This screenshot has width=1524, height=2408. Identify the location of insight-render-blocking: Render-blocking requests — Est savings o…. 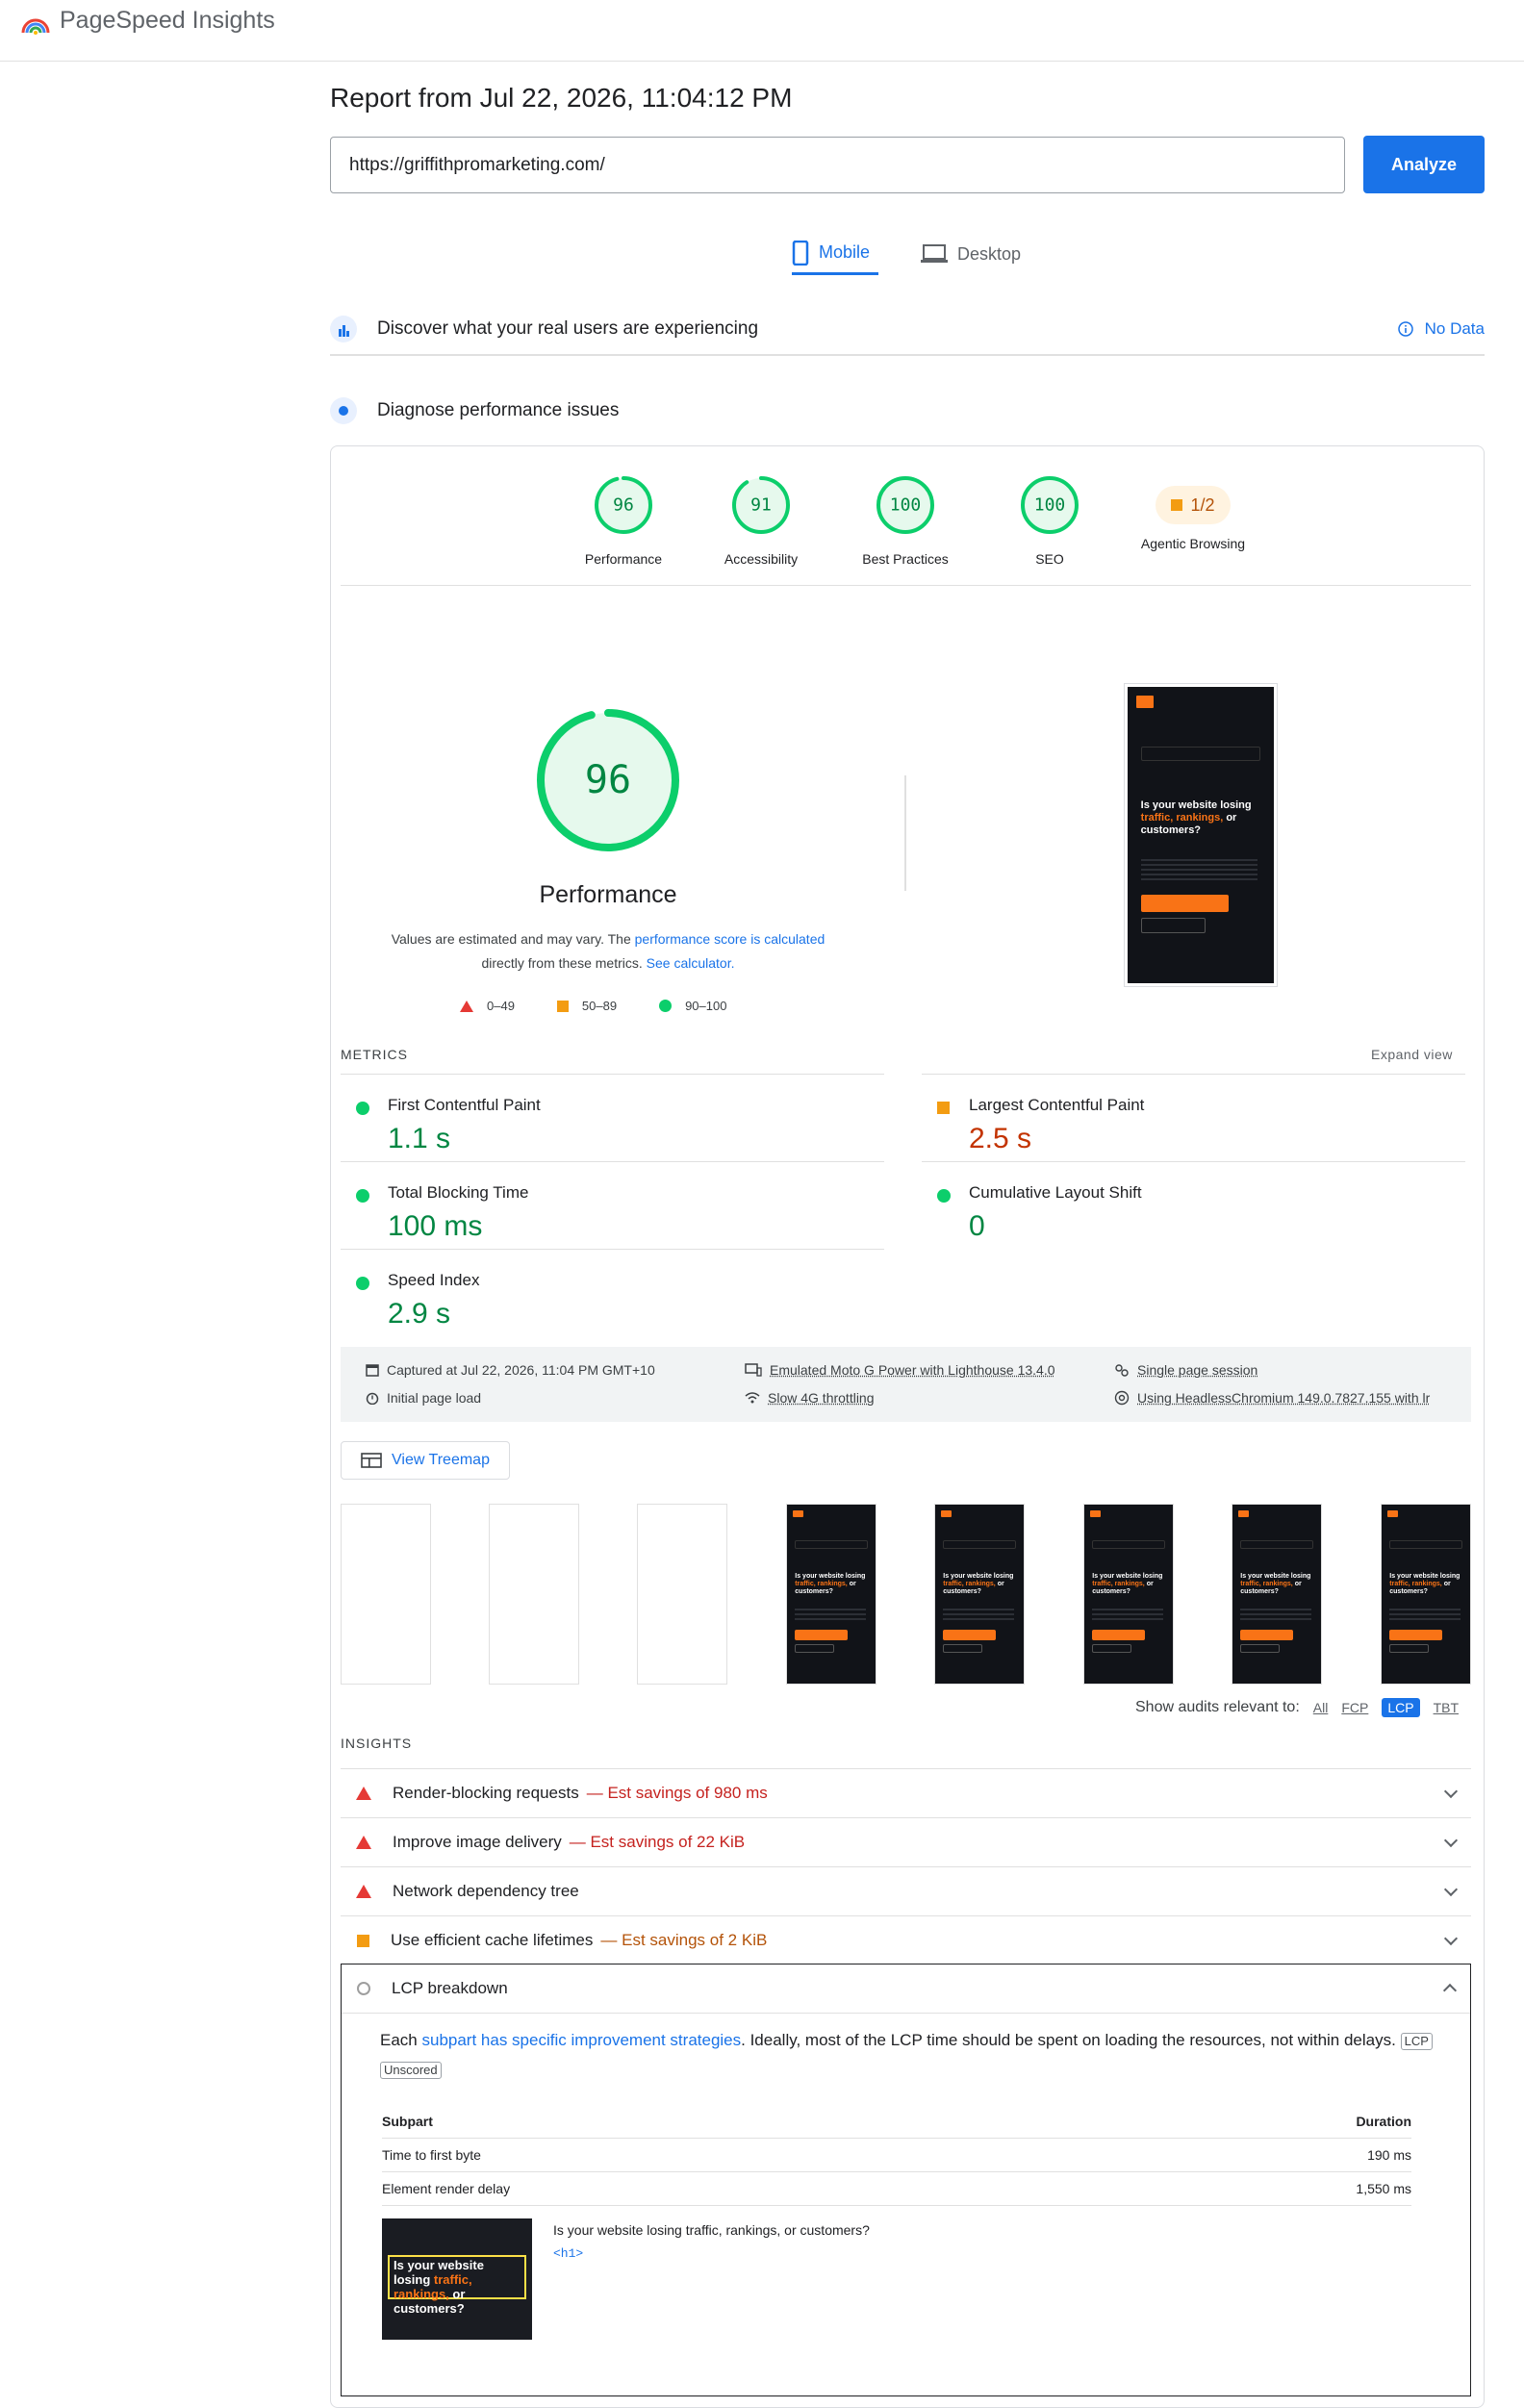
(906, 1792).